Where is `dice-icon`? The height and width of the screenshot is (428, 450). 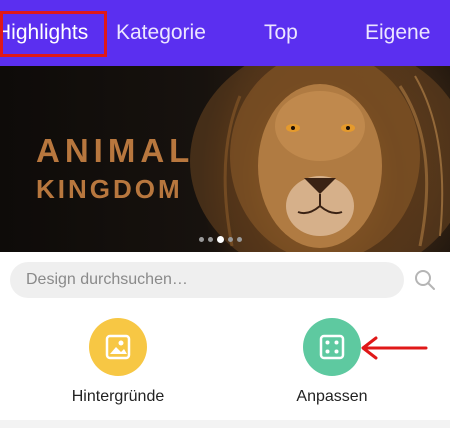 dice-icon is located at coordinates (332, 347).